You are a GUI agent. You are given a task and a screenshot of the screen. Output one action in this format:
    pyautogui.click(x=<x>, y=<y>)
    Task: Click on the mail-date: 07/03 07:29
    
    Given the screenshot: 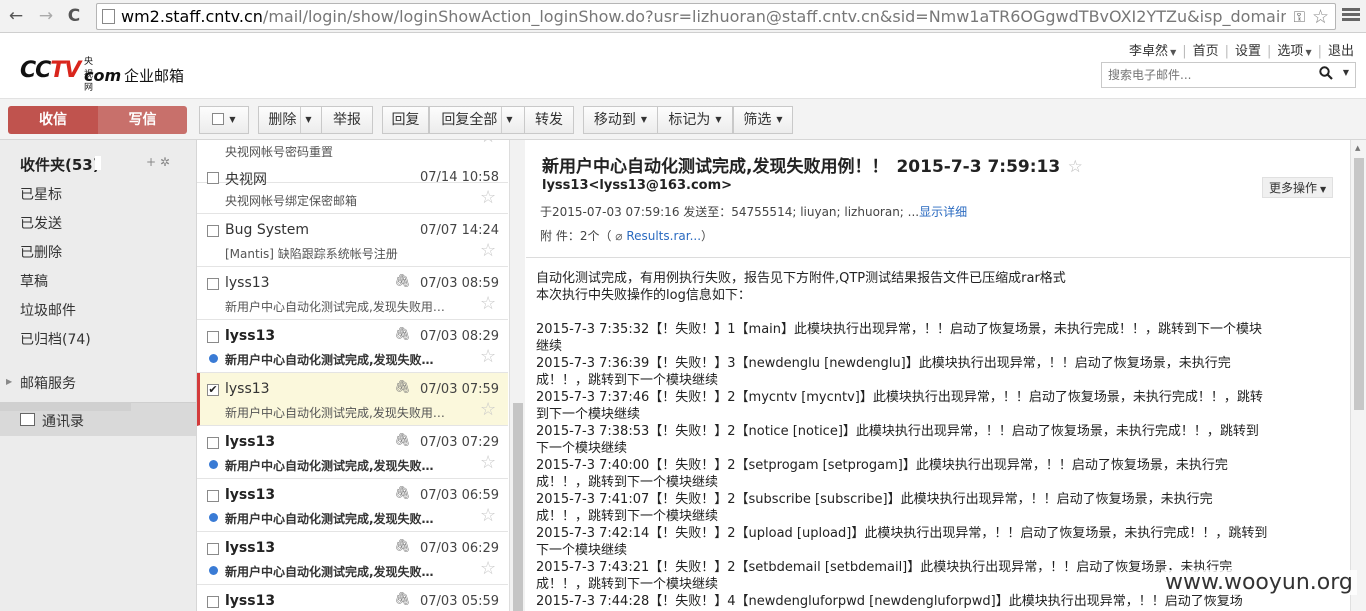 What is the action you would take?
    pyautogui.click(x=460, y=442)
    